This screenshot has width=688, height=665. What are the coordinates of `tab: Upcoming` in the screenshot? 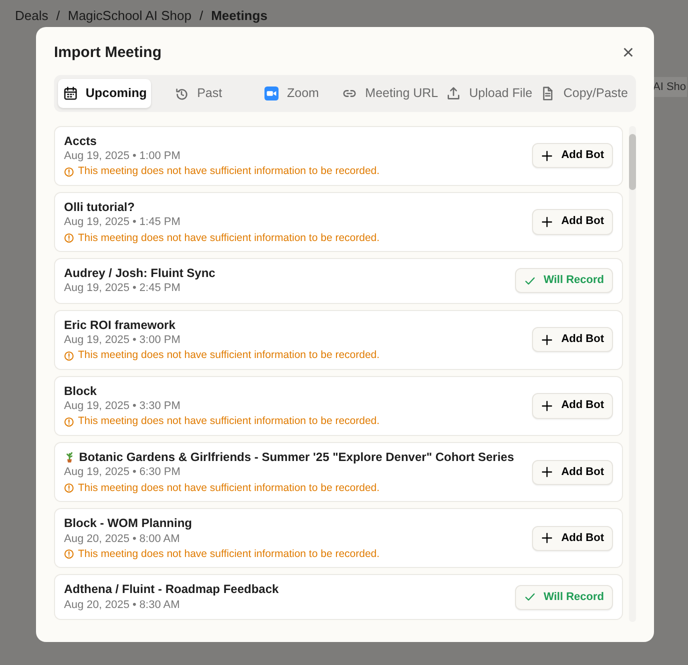 It's located at (105, 93).